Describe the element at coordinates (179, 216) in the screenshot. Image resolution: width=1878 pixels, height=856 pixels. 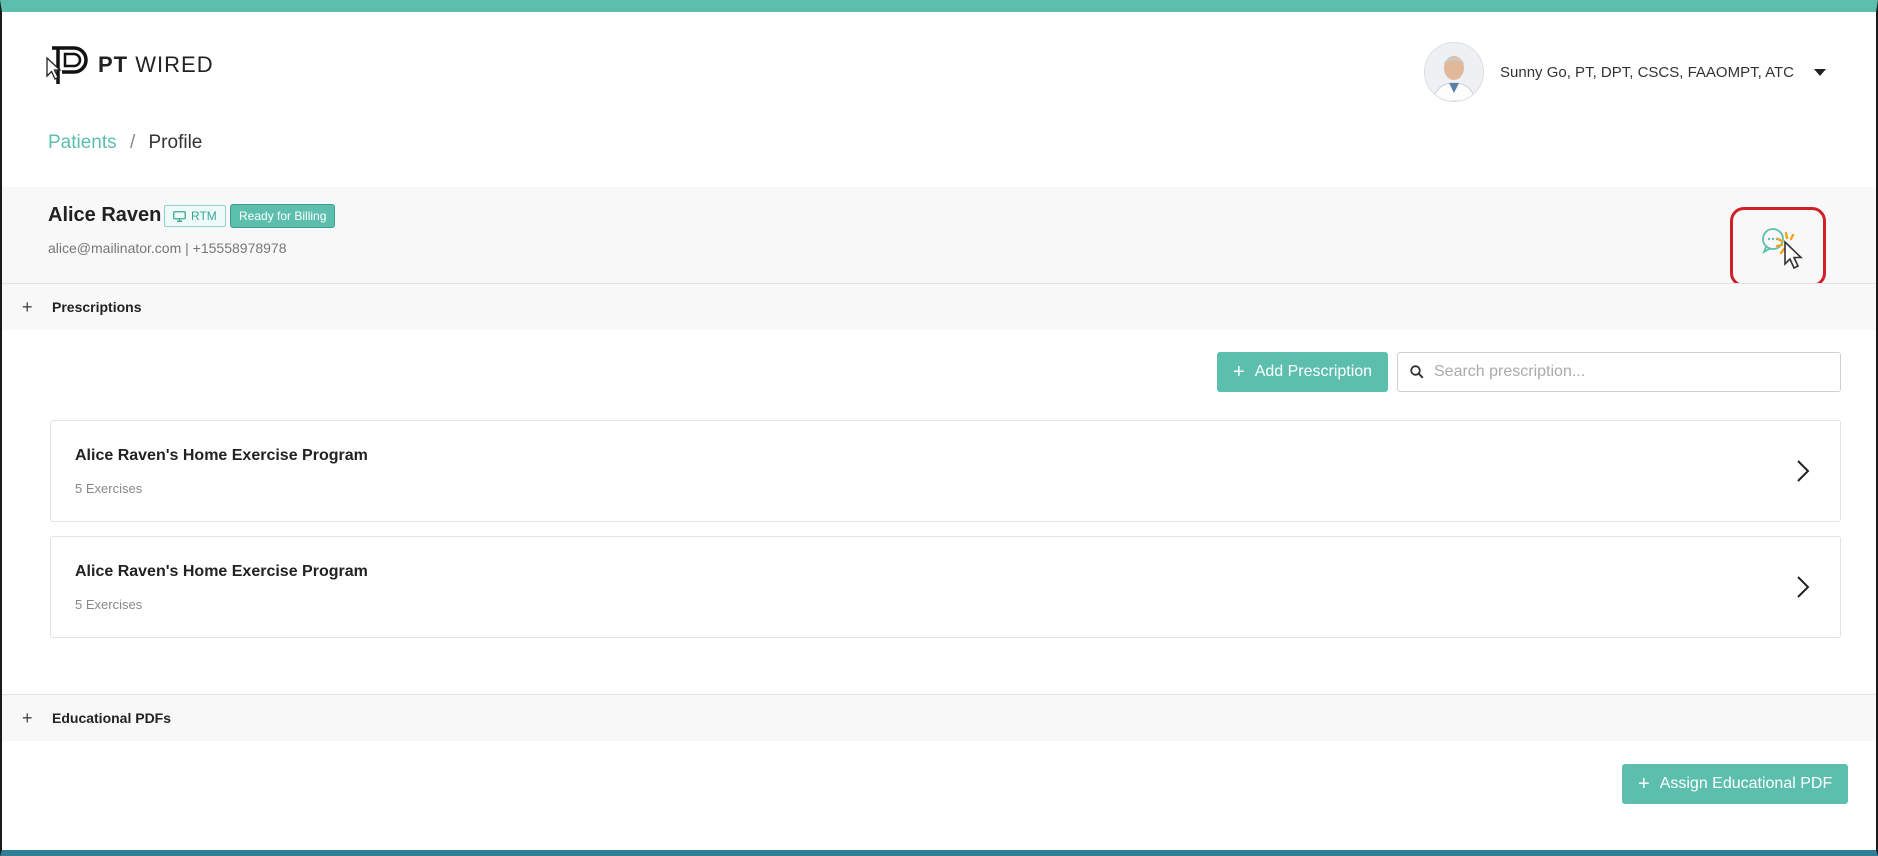
I see `monitor-icon` at that location.